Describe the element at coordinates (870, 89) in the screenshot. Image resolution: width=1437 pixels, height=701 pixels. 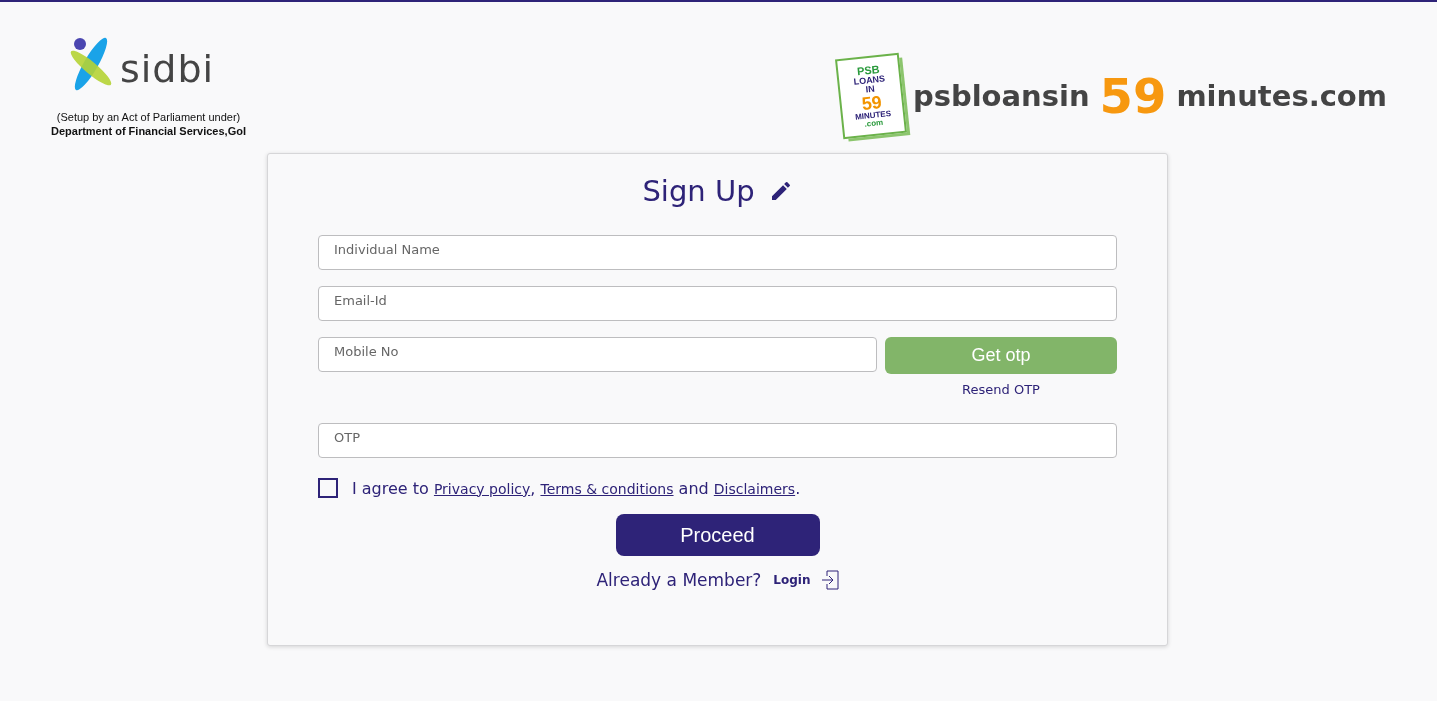
I see `badge-text: IN` at that location.